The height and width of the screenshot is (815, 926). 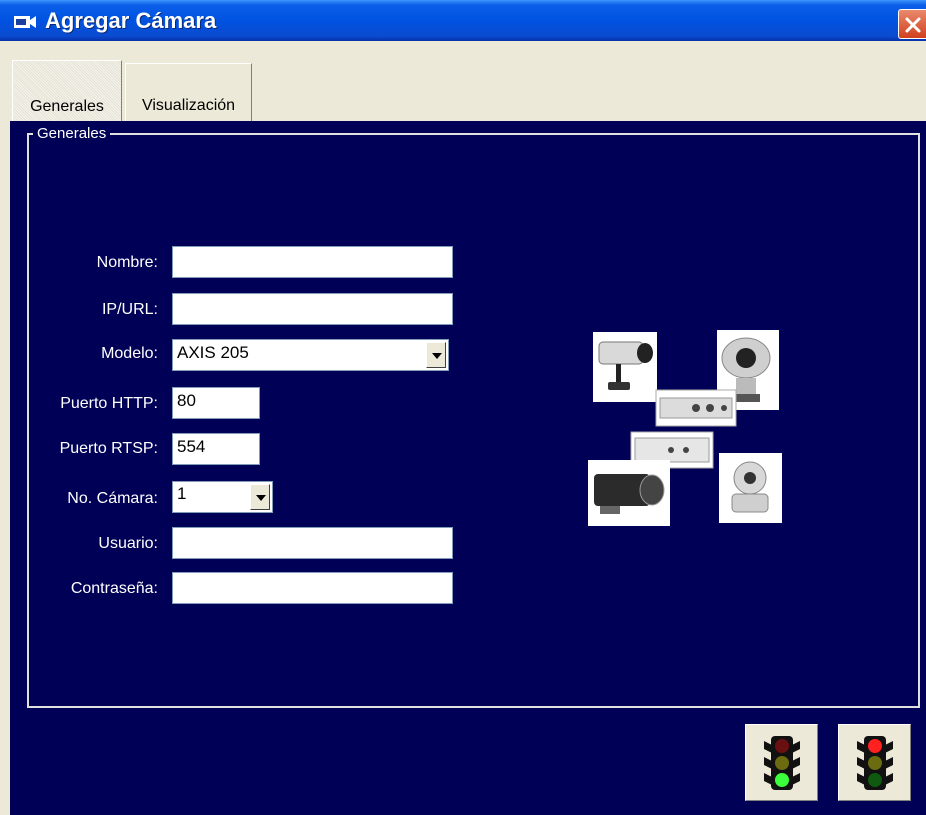 What do you see at coordinates (72, 133) in the screenshot?
I see `group-legend: Generales` at bounding box center [72, 133].